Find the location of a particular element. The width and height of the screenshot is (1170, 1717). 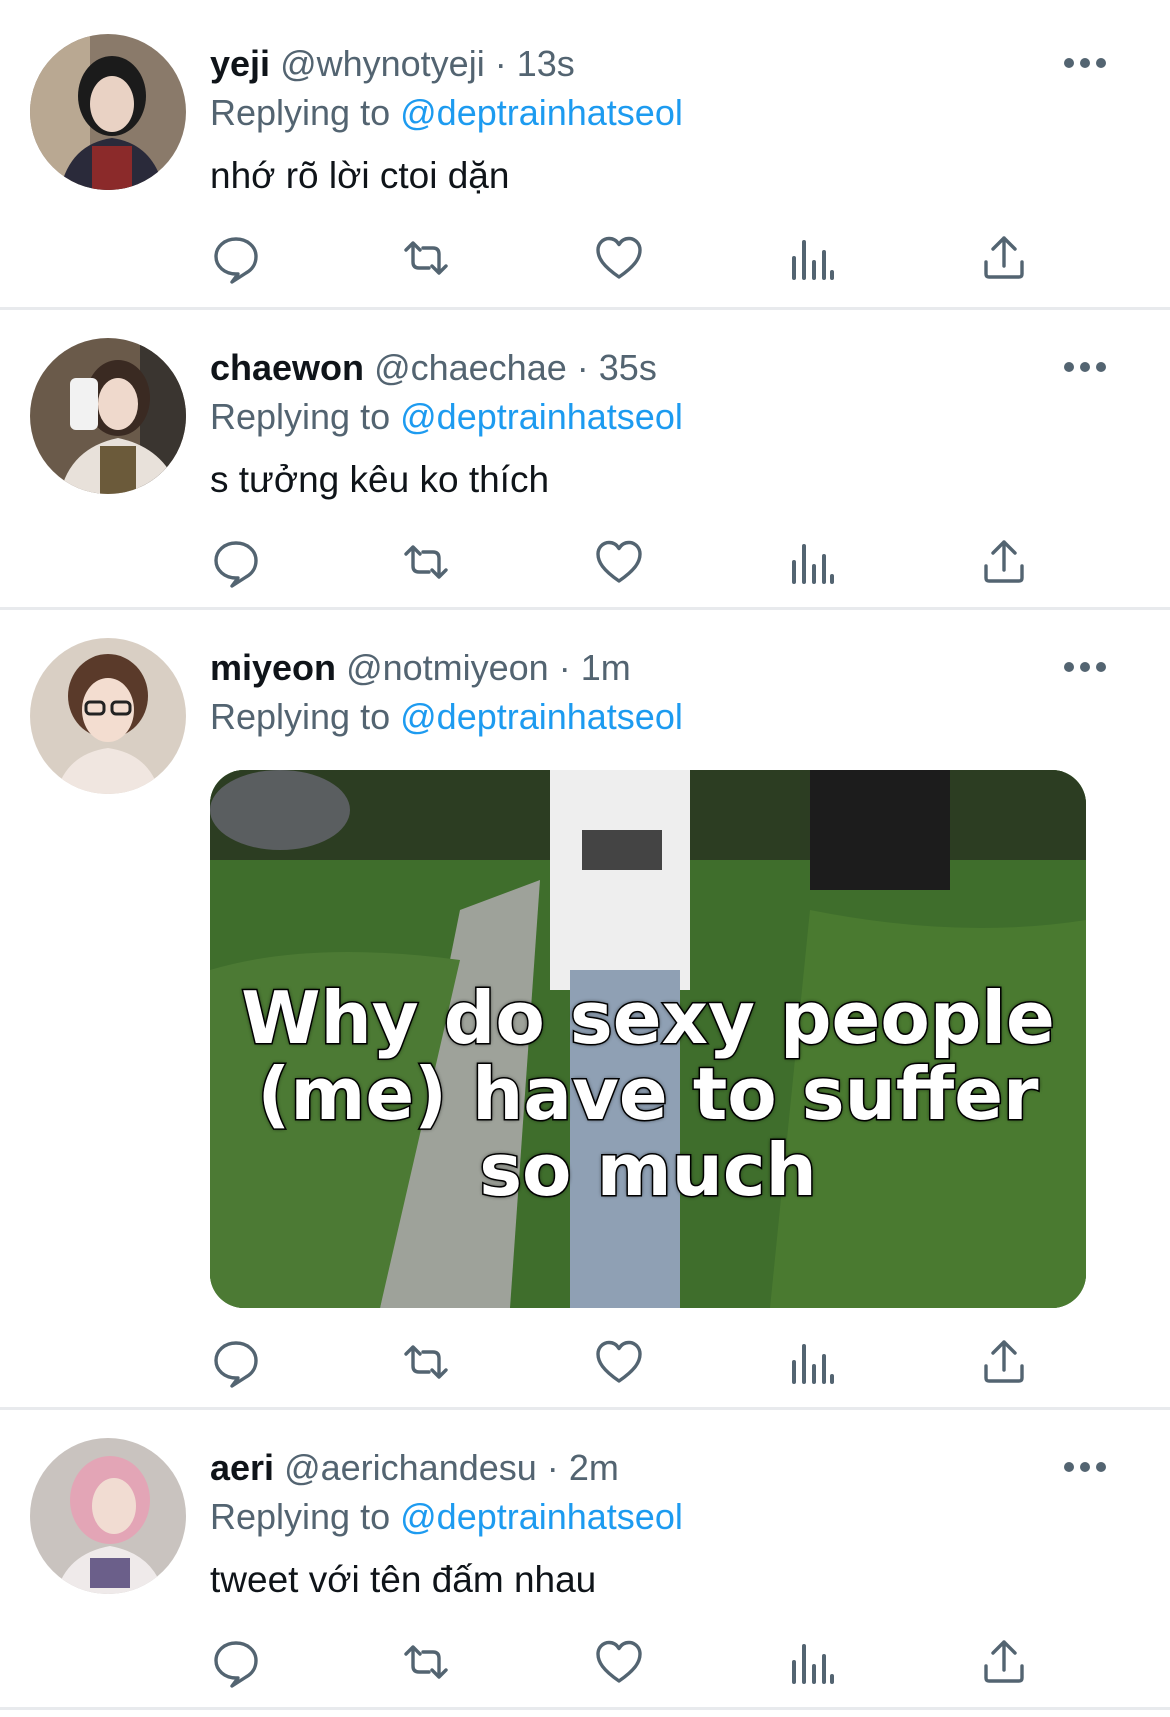

user-handle: @notmiyeon is located at coordinates (447, 667).